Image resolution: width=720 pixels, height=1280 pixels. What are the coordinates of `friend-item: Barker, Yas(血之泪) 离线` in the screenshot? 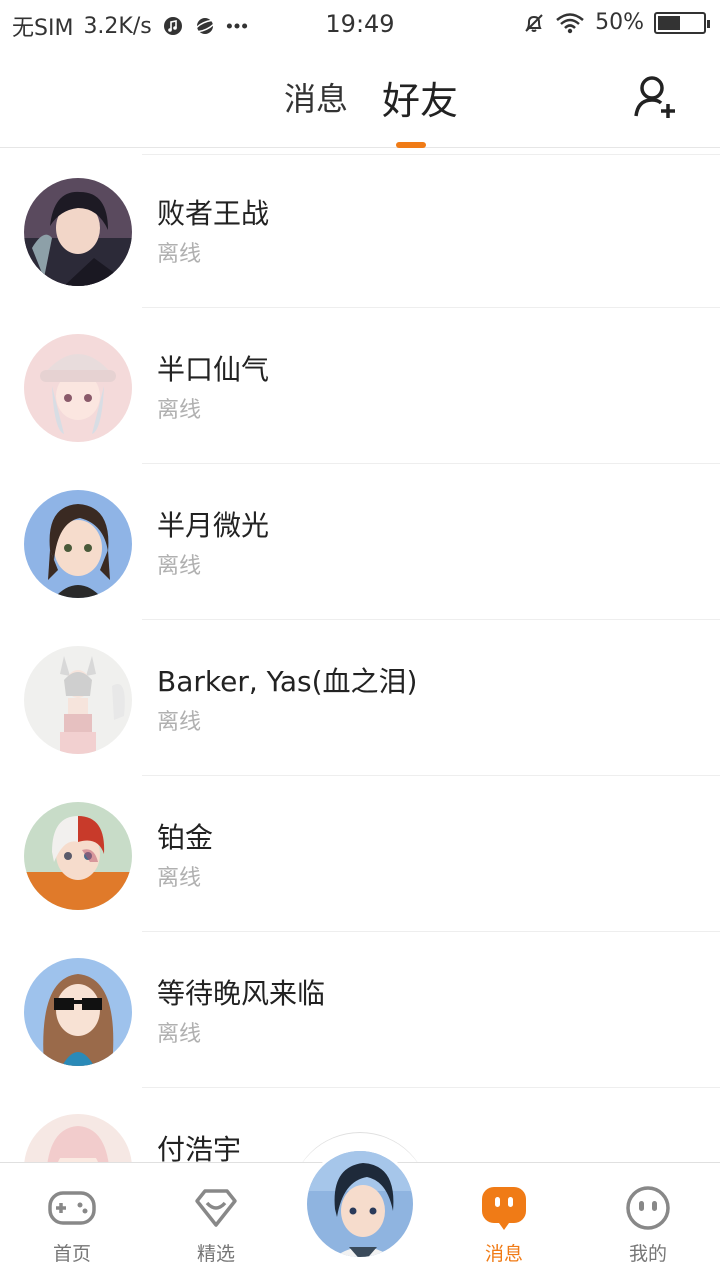 It's located at (360, 698).